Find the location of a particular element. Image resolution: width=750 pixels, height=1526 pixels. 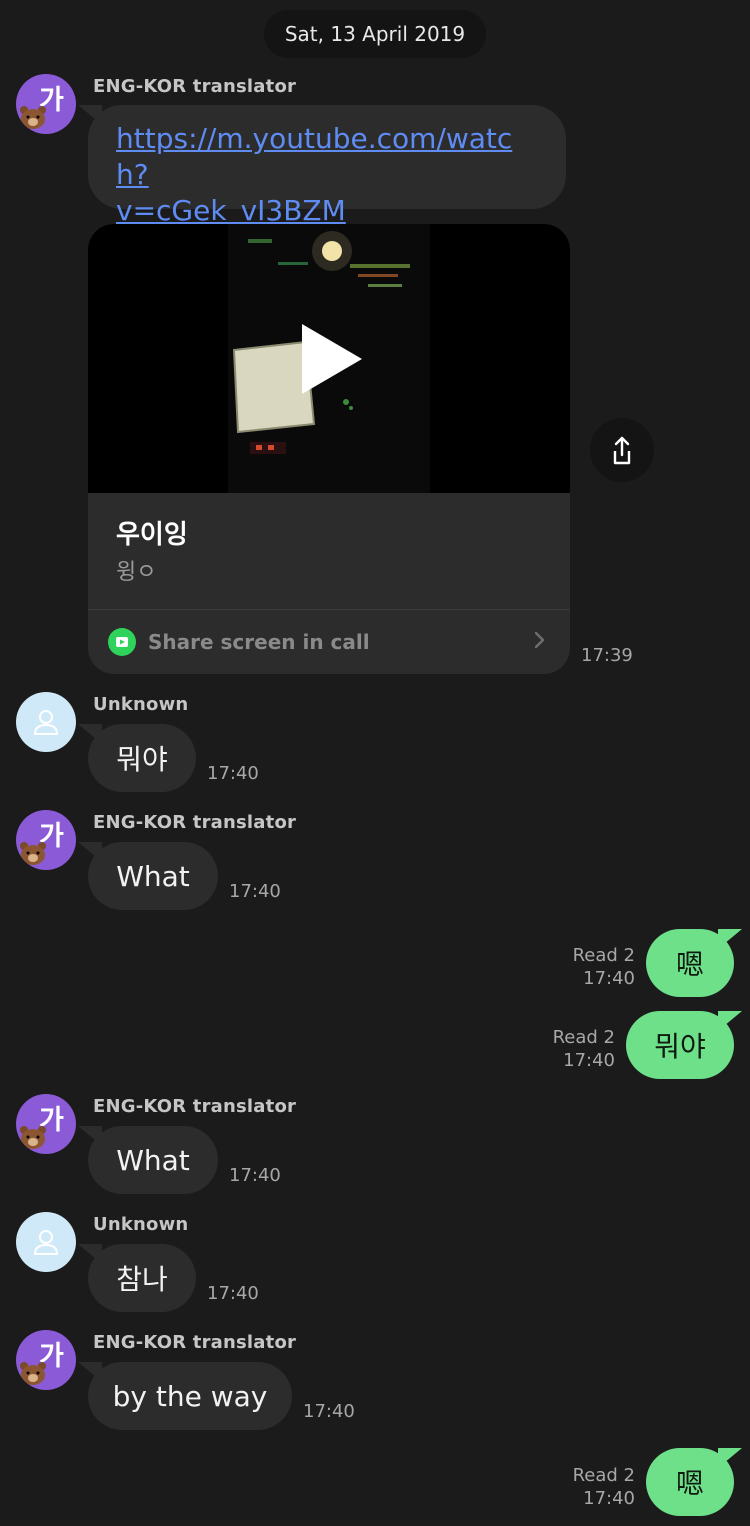

share-button is located at coordinates (622, 450).